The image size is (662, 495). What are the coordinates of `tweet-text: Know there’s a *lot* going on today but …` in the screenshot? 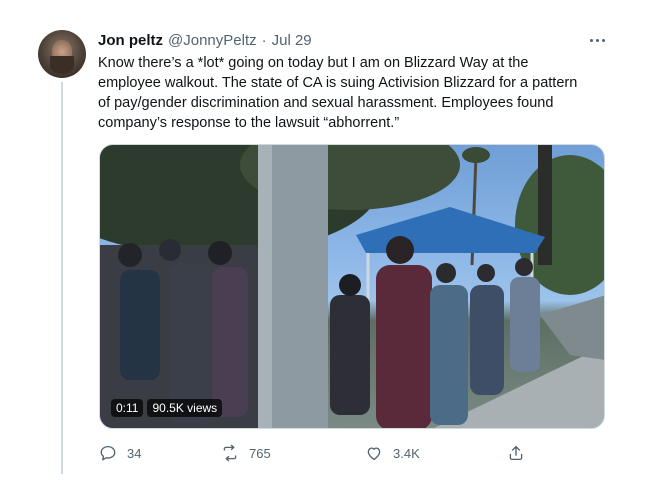 It's located at (338, 93).